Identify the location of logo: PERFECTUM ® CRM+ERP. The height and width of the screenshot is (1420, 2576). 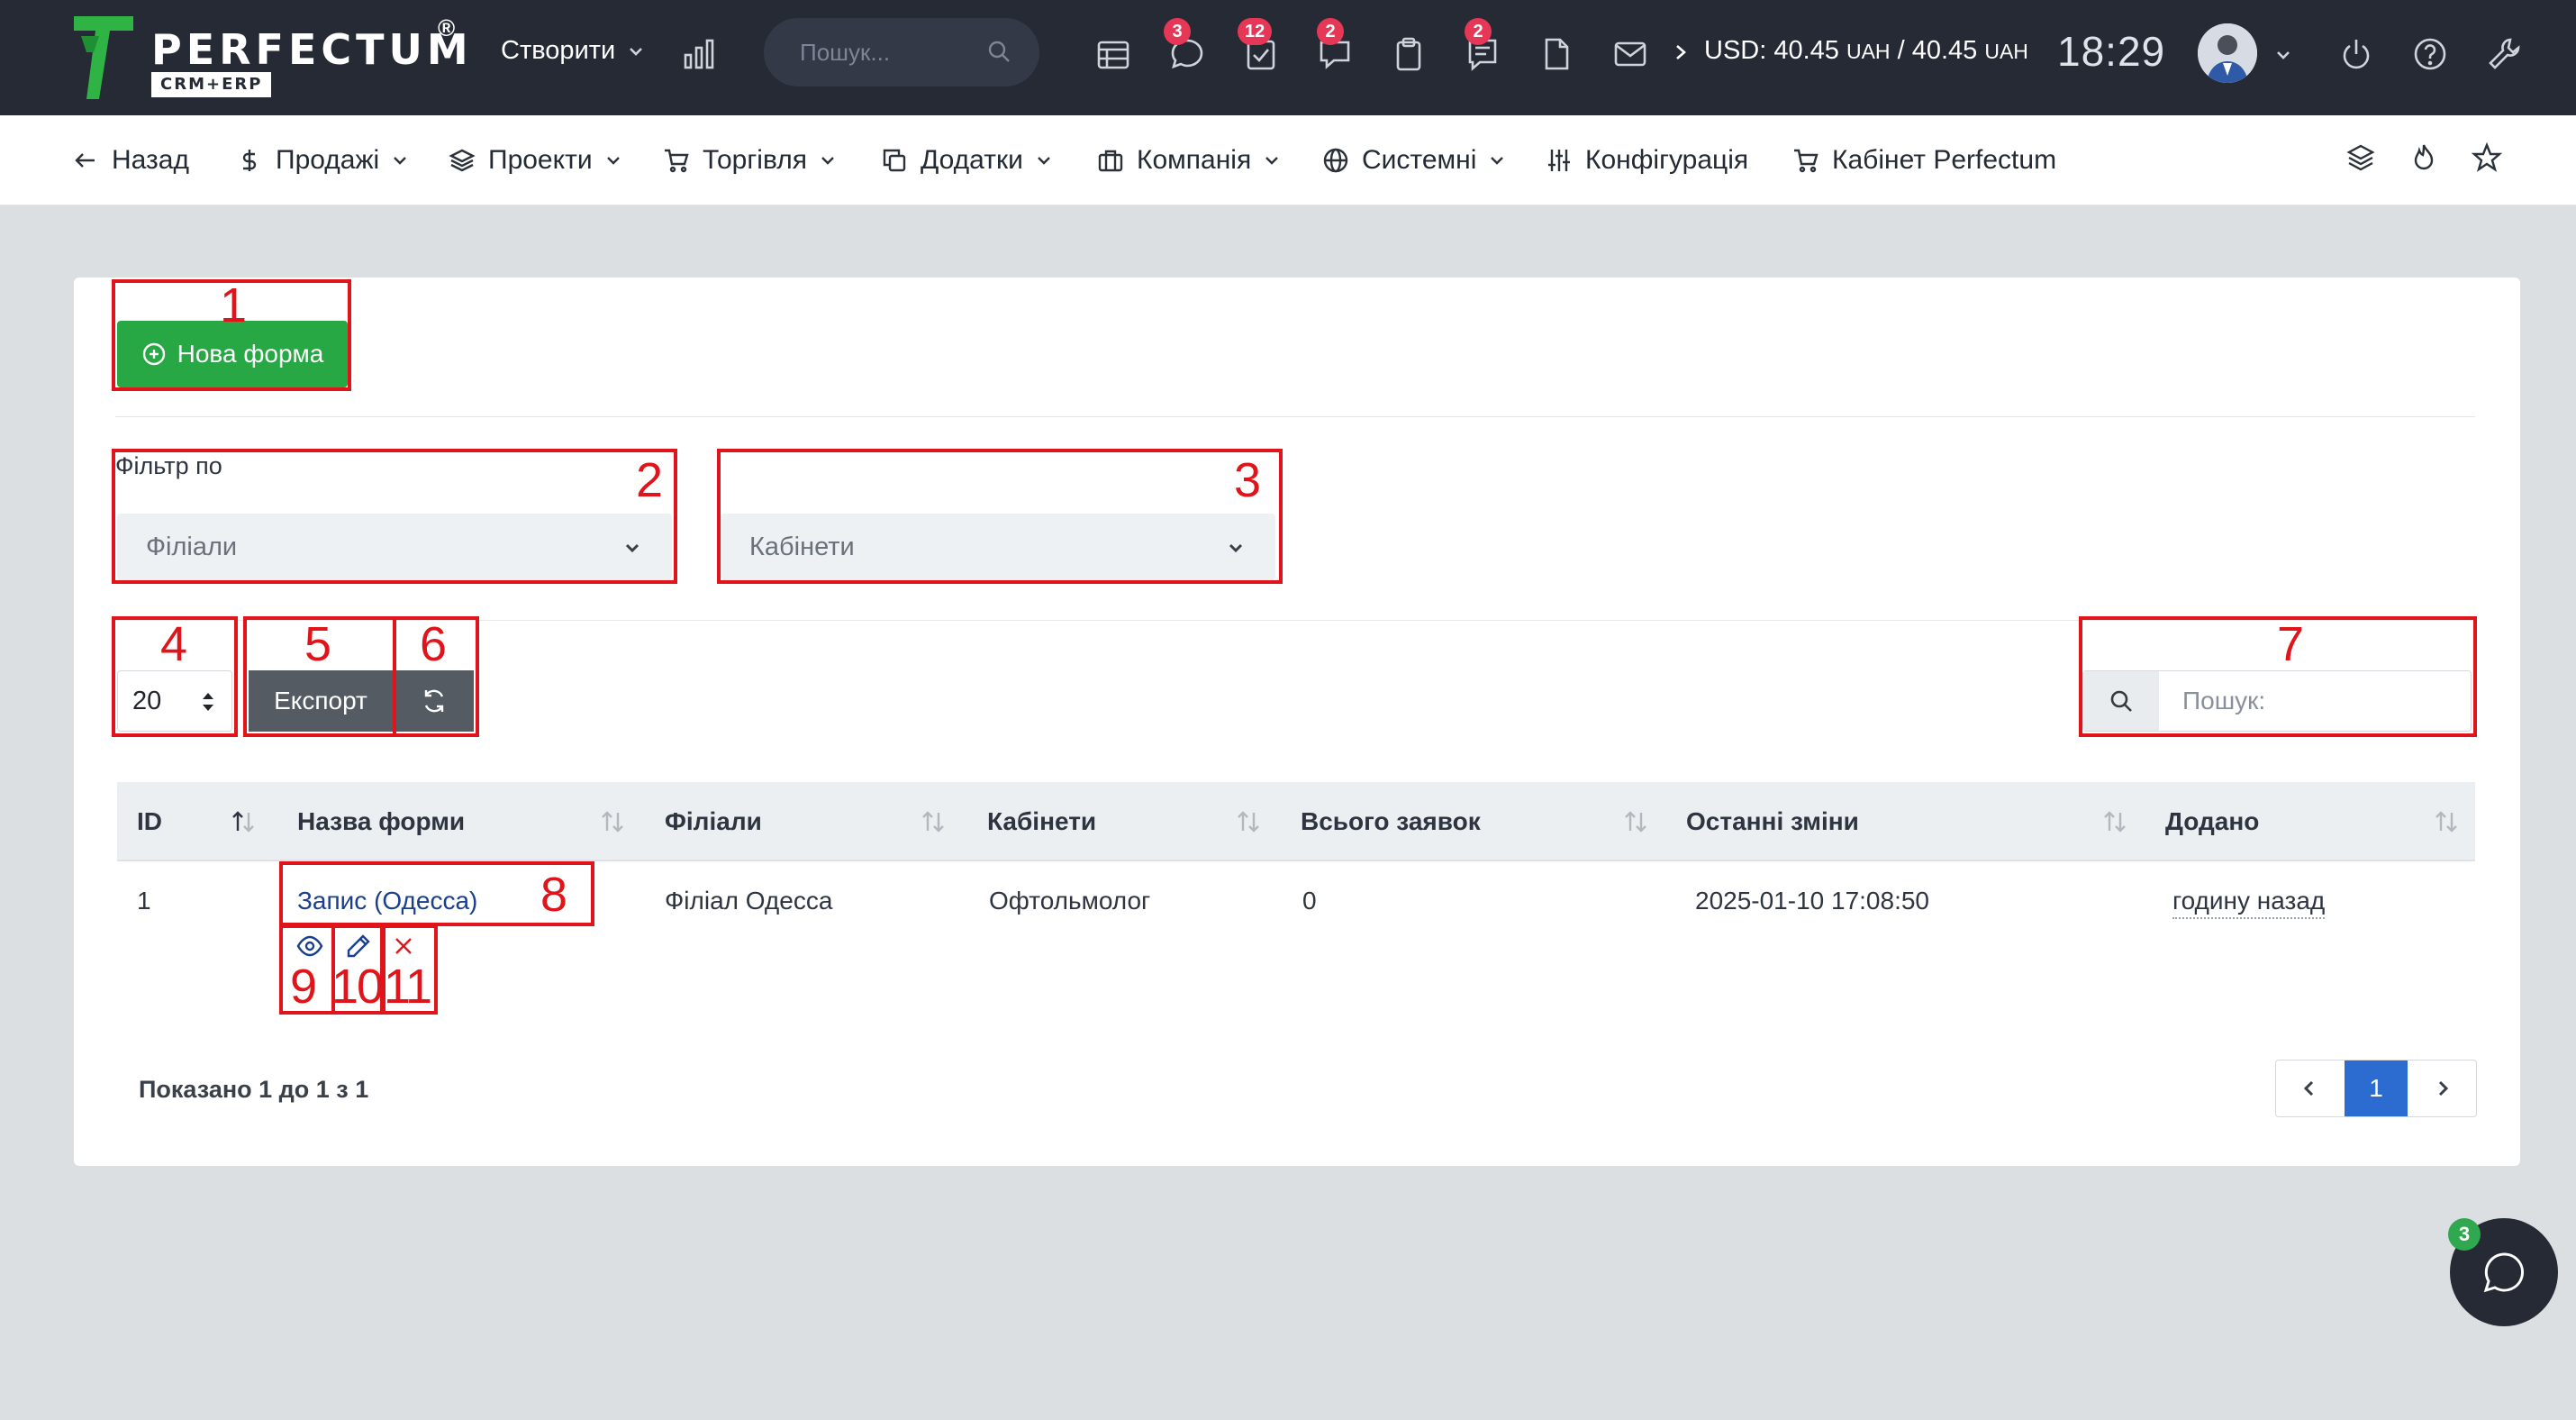
(271, 58).